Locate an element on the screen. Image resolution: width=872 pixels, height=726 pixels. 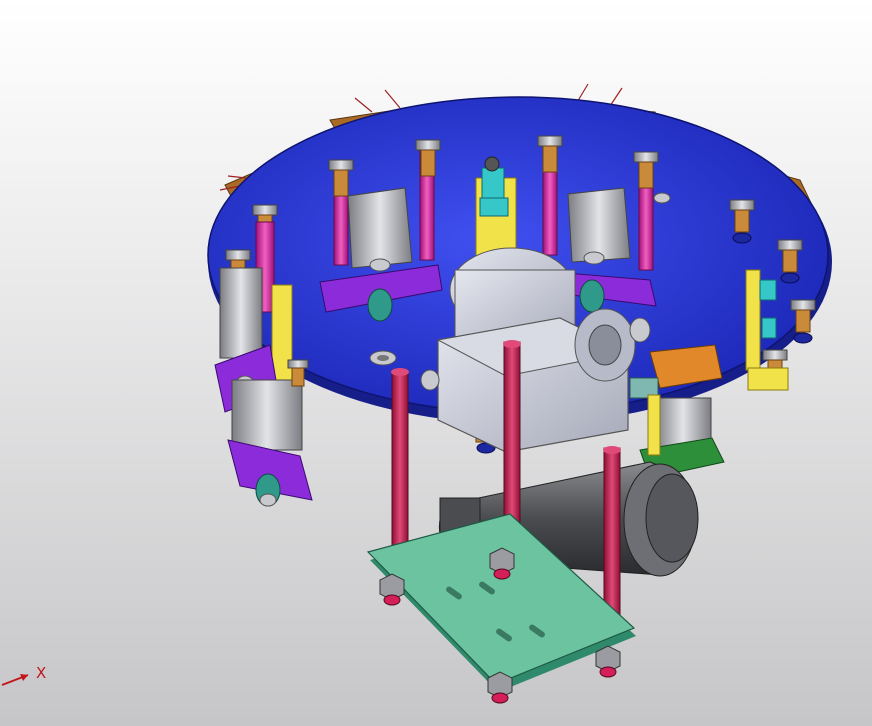
x-axis-label: X is located at coordinates (41, 673).